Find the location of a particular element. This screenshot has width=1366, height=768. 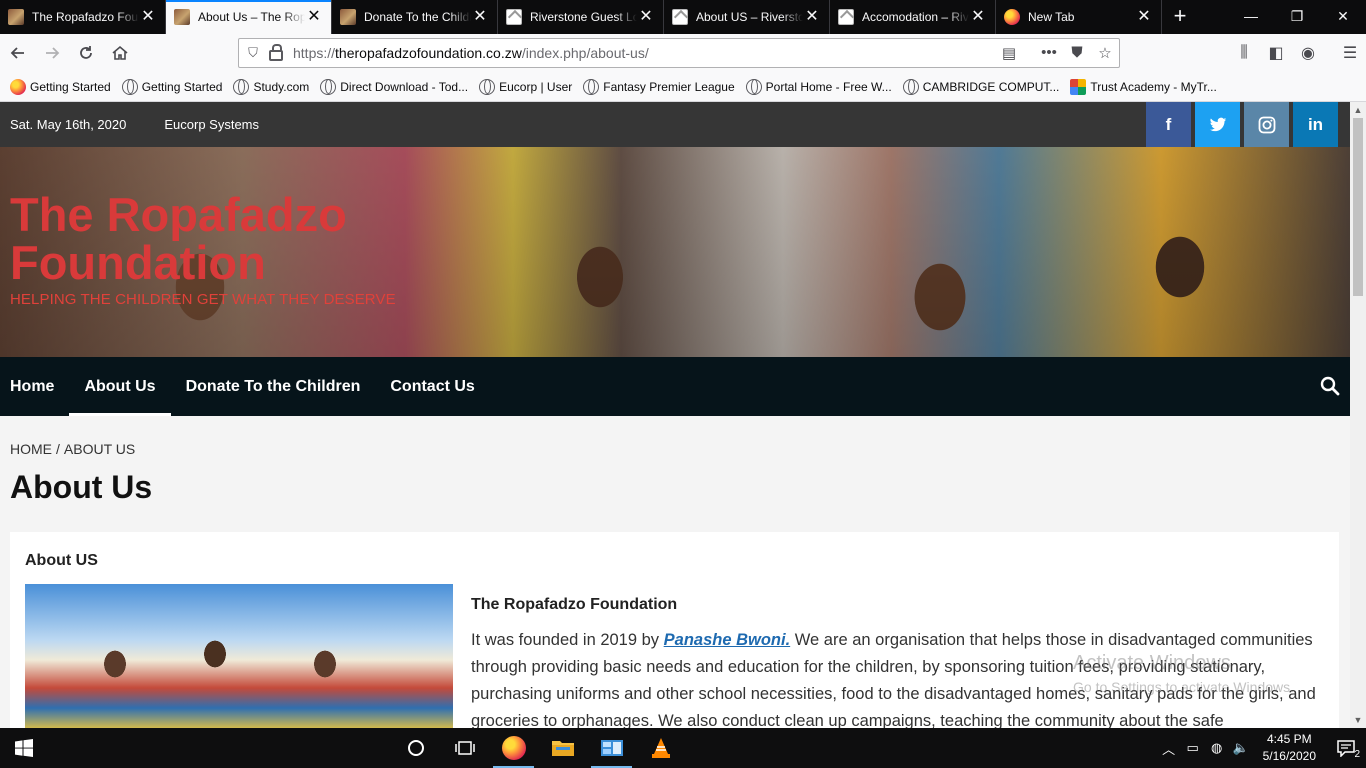

system-clock: 4:45 PM 5/16/2020 is located at coordinates (1289, 748).